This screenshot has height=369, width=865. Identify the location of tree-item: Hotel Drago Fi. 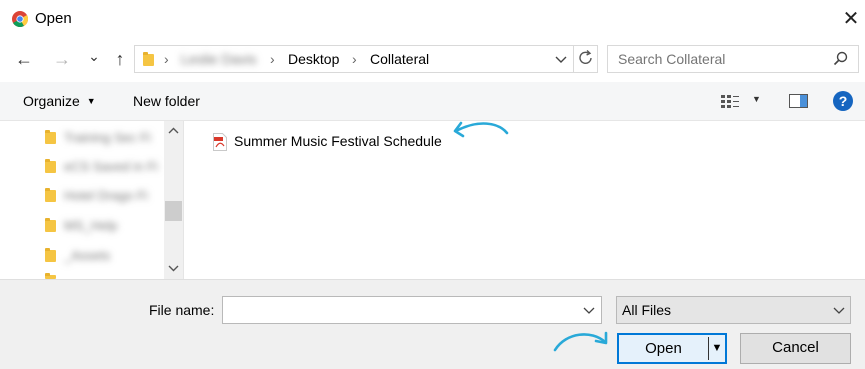
(104, 196).